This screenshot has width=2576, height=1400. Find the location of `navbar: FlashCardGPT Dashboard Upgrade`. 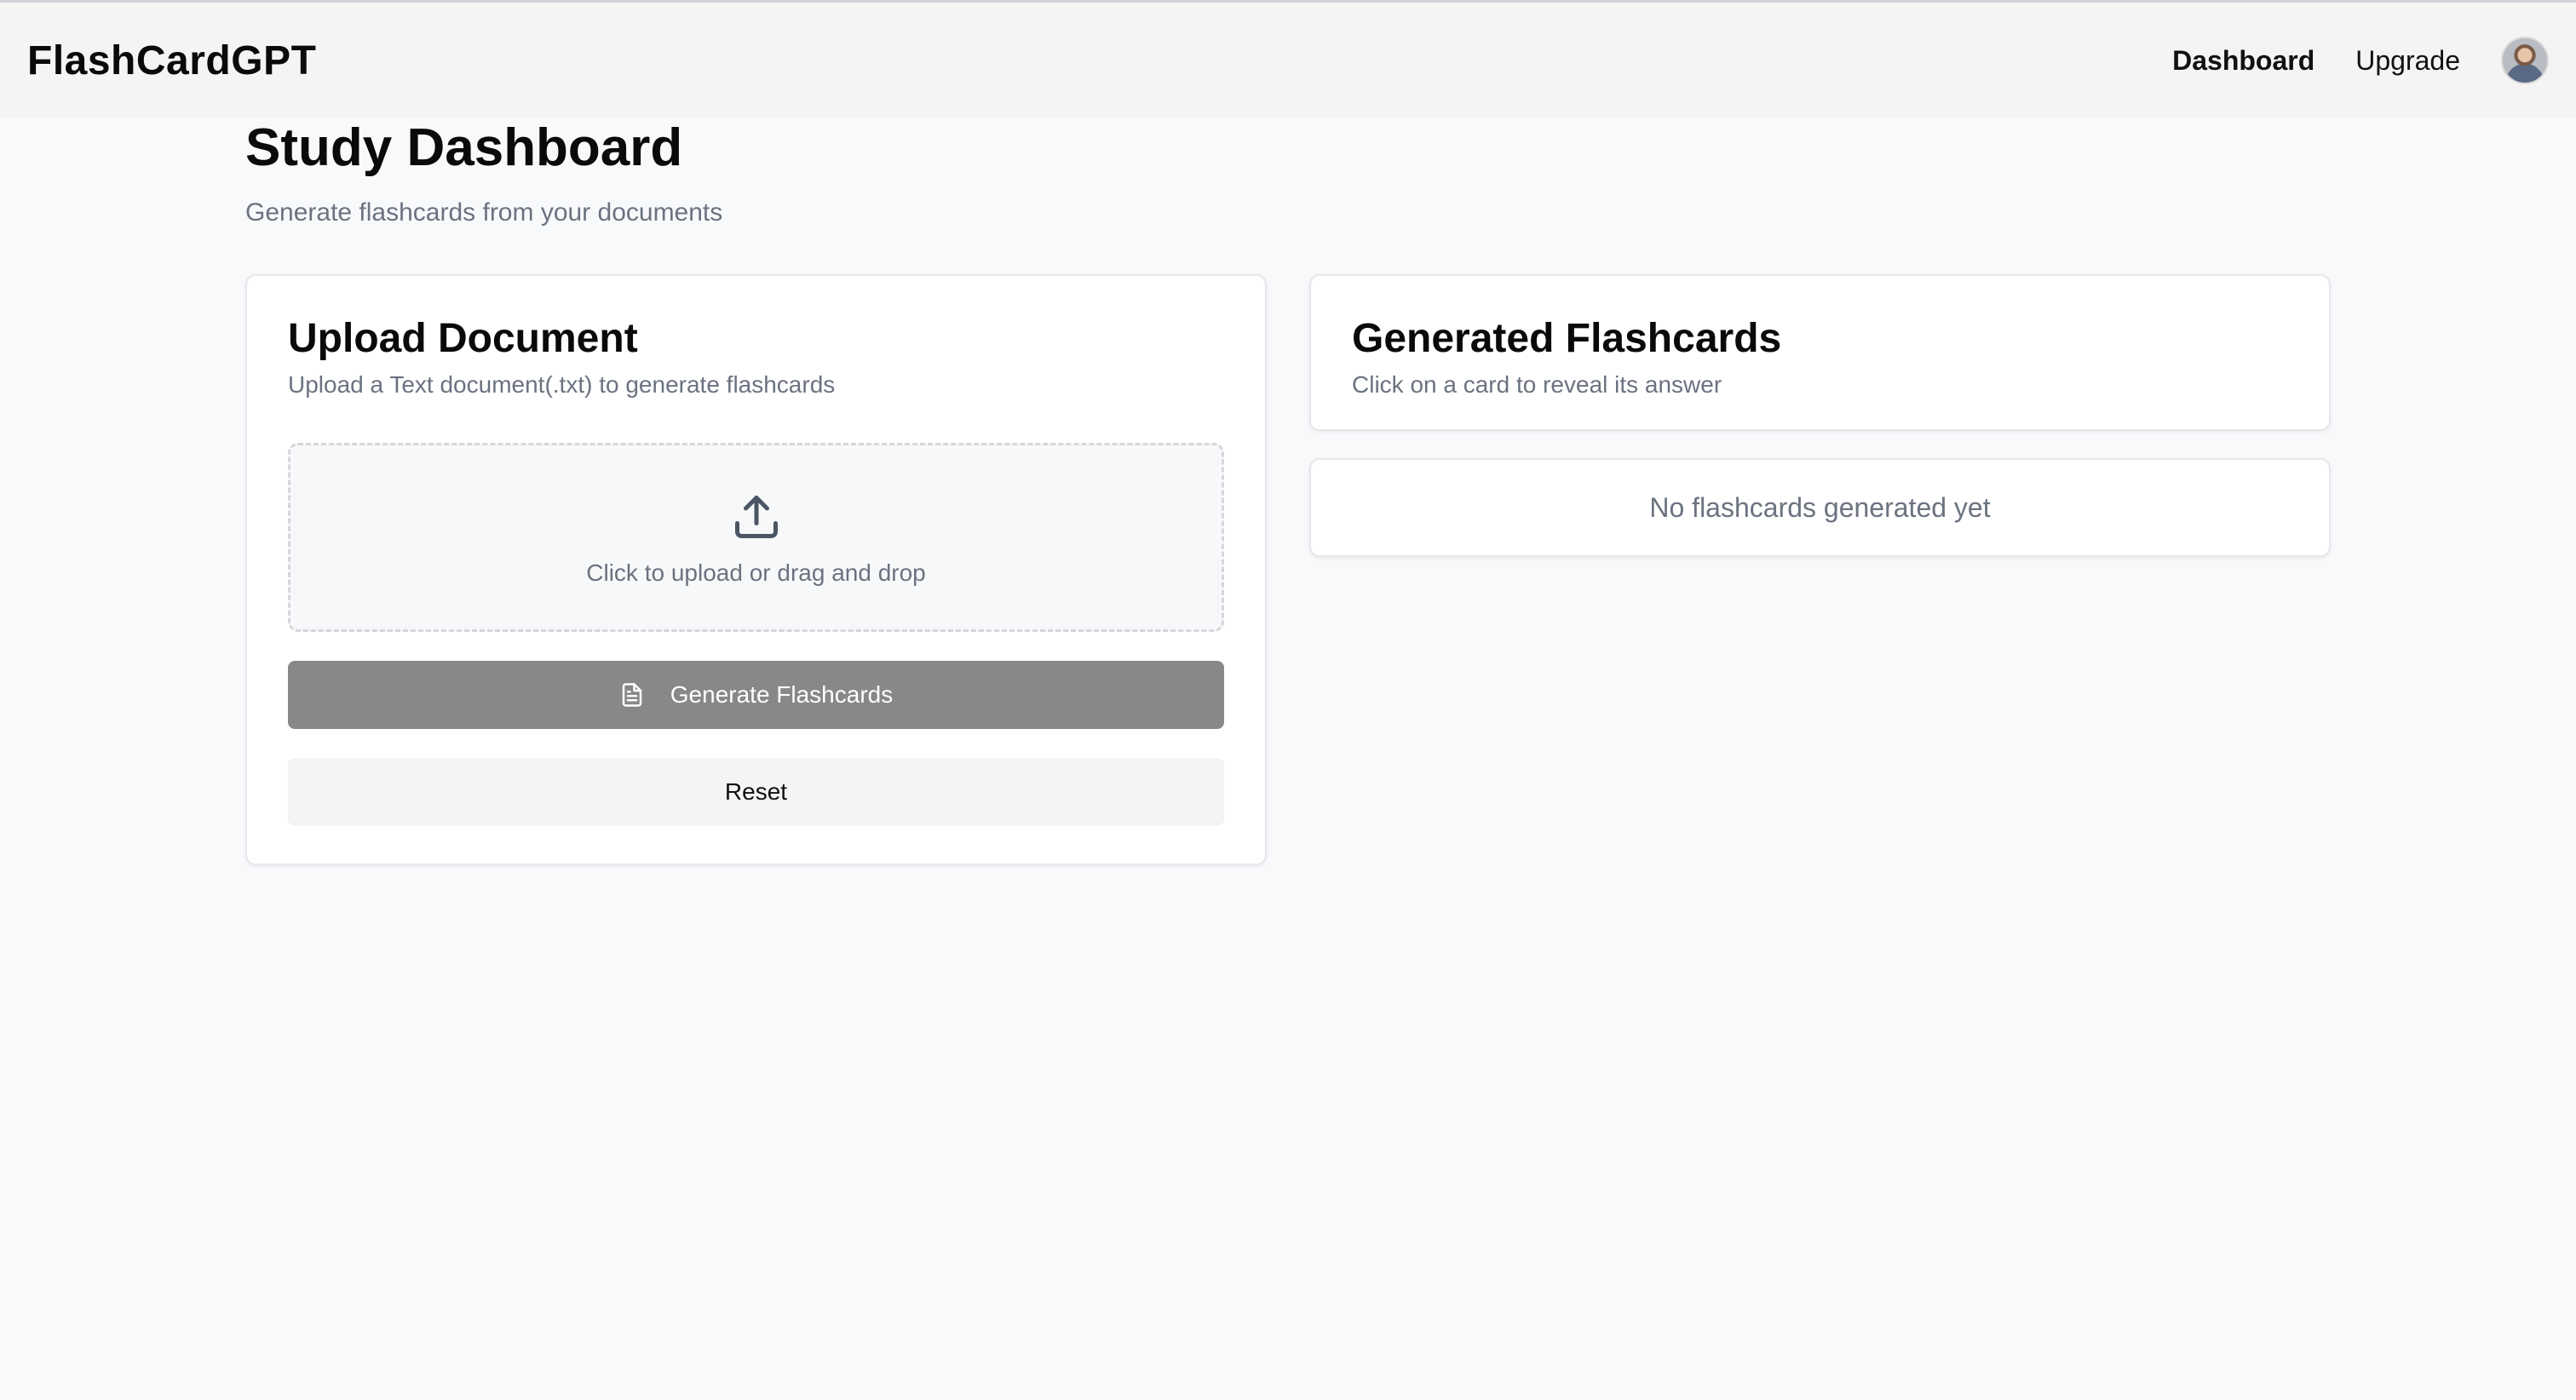

navbar: FlashCardGPT Dashboard Upgrade is located at coordinates (1288, 60).